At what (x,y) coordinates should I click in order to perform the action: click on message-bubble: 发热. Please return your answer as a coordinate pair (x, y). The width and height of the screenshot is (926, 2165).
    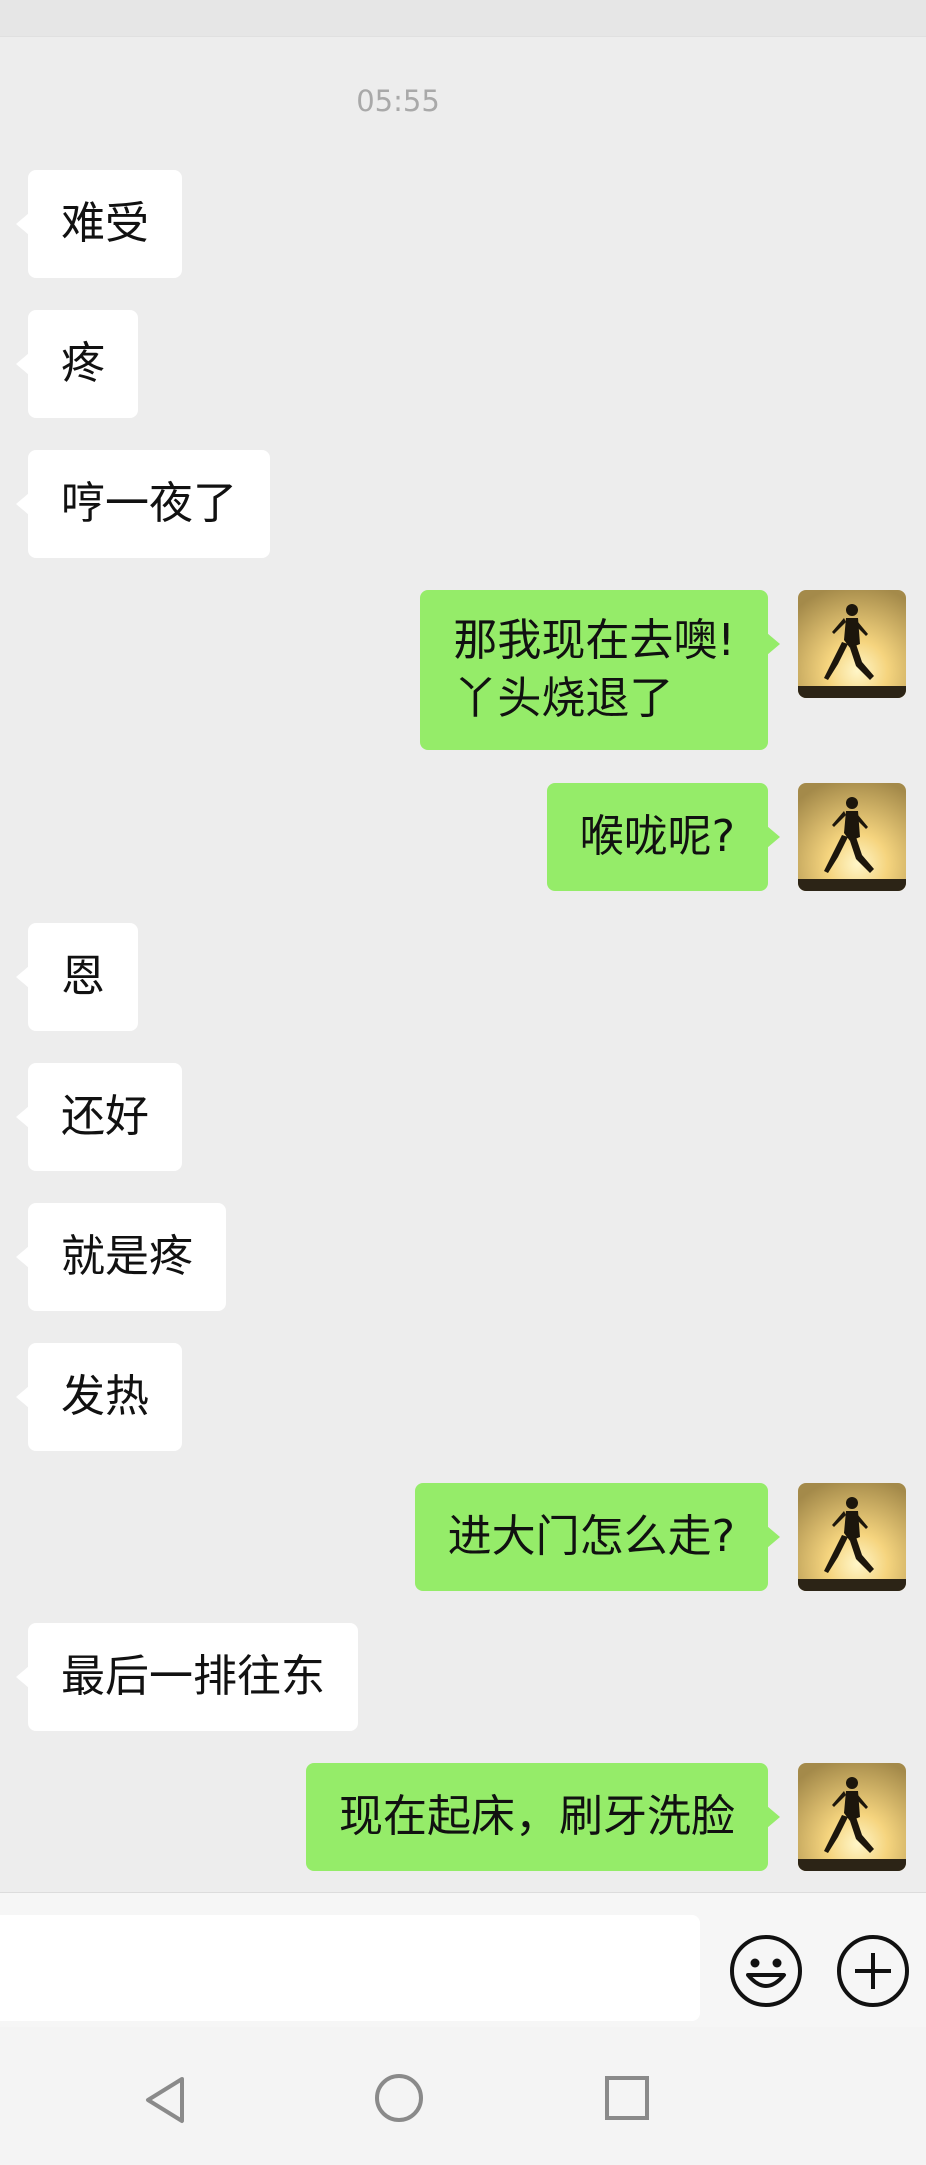
    Looking at the image, I should click on (99, 1397).